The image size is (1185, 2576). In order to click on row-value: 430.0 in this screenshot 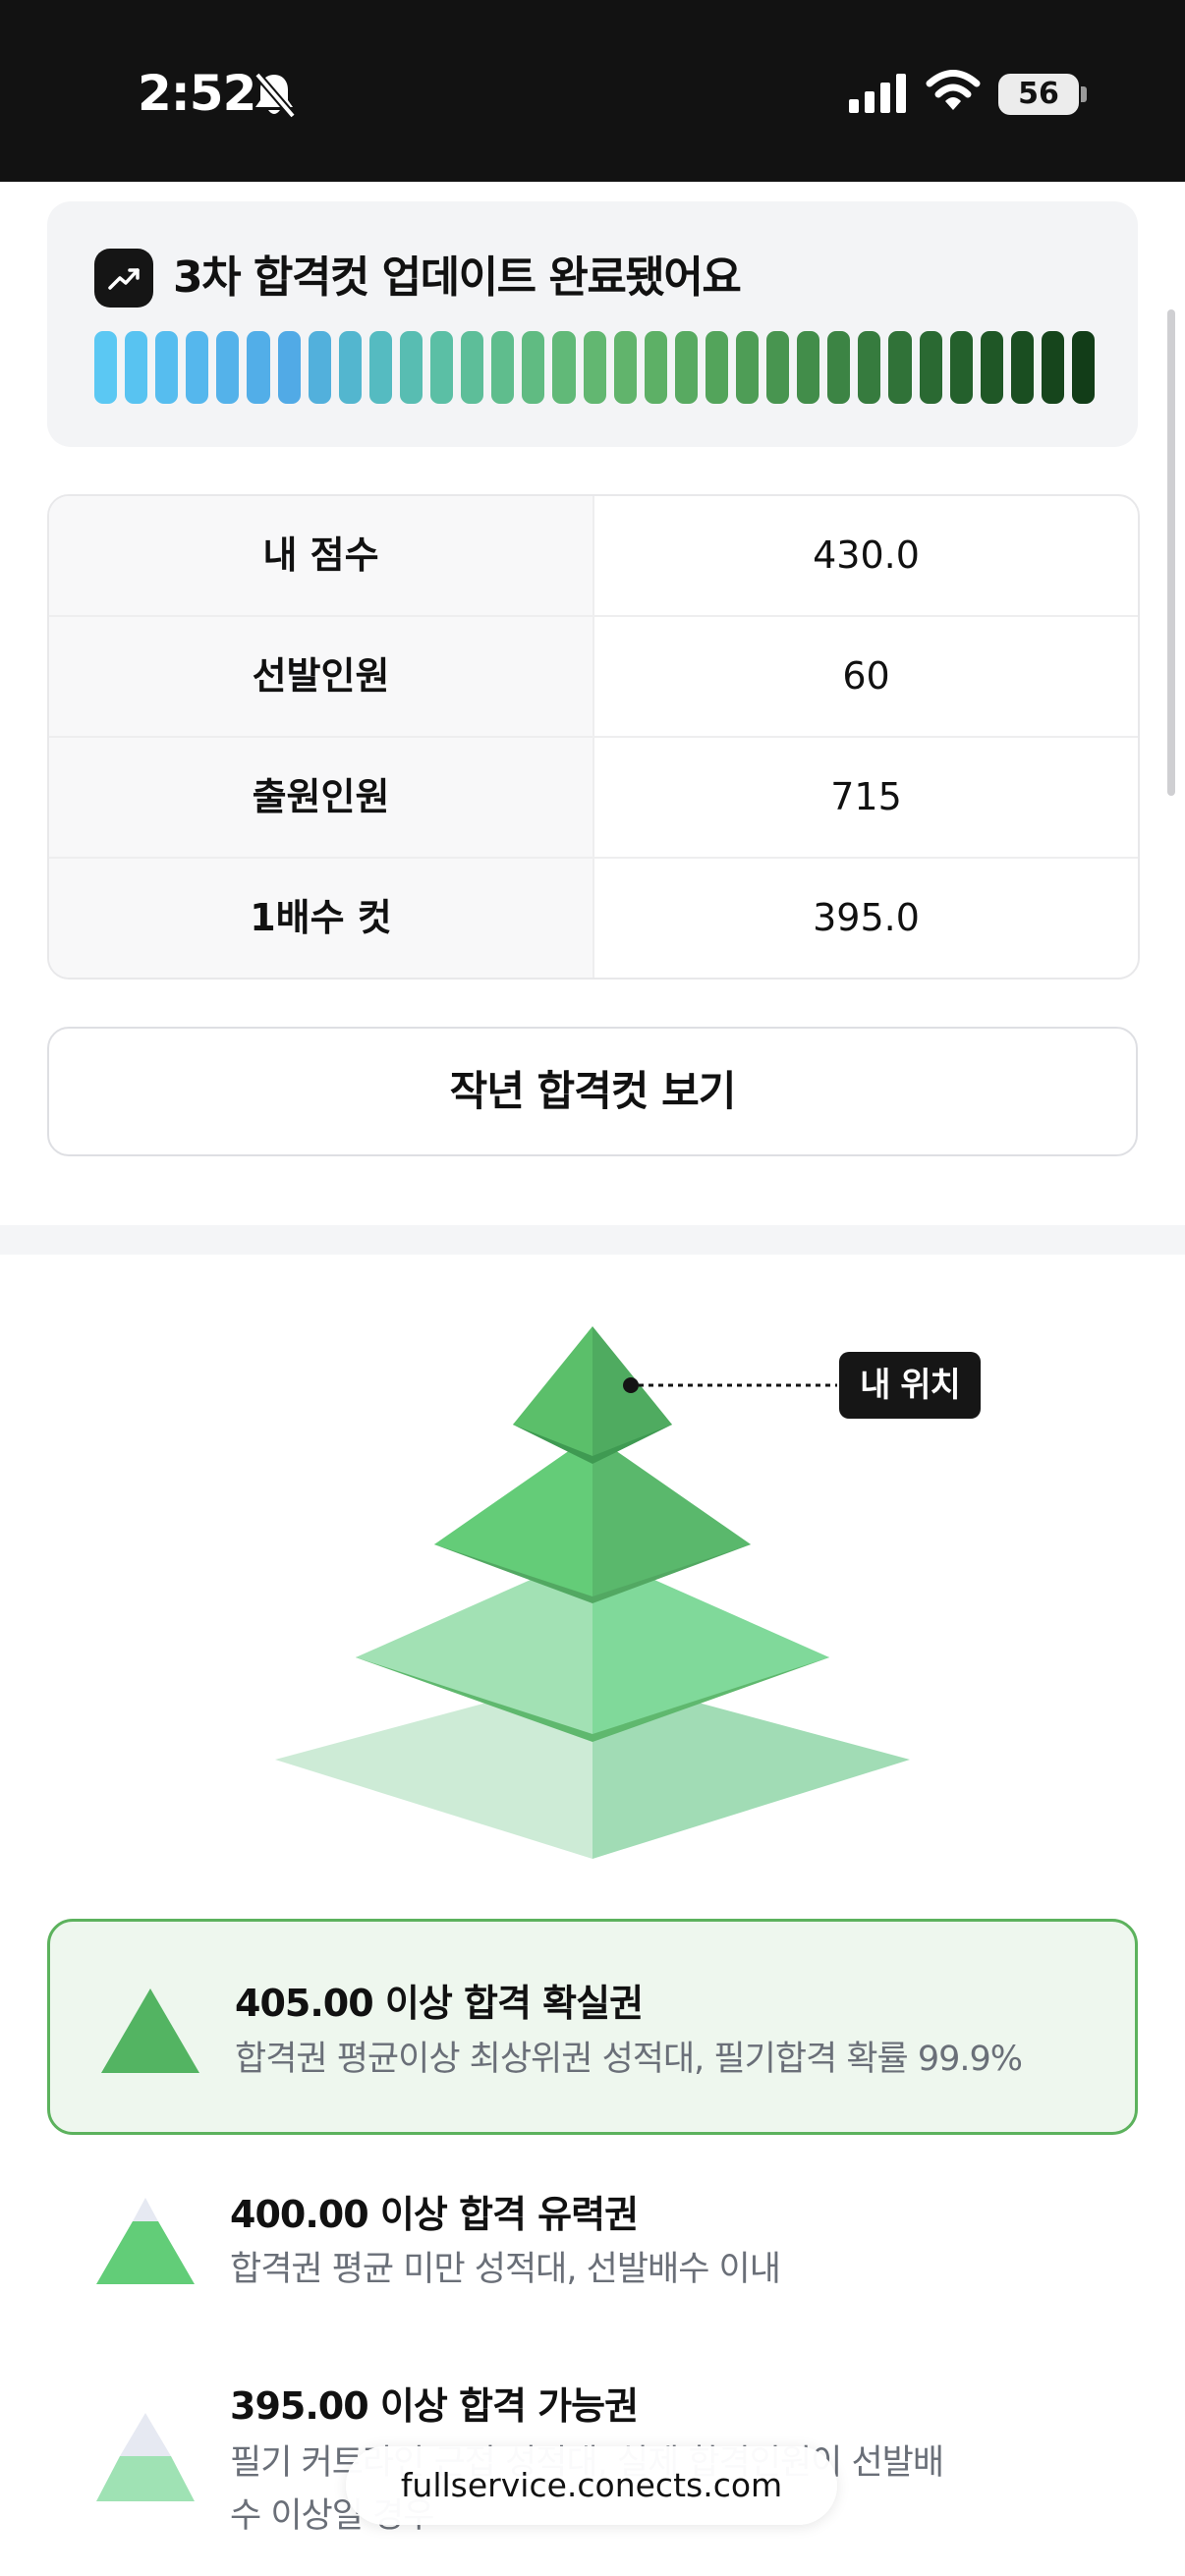, I will do `click(867, 555)`.